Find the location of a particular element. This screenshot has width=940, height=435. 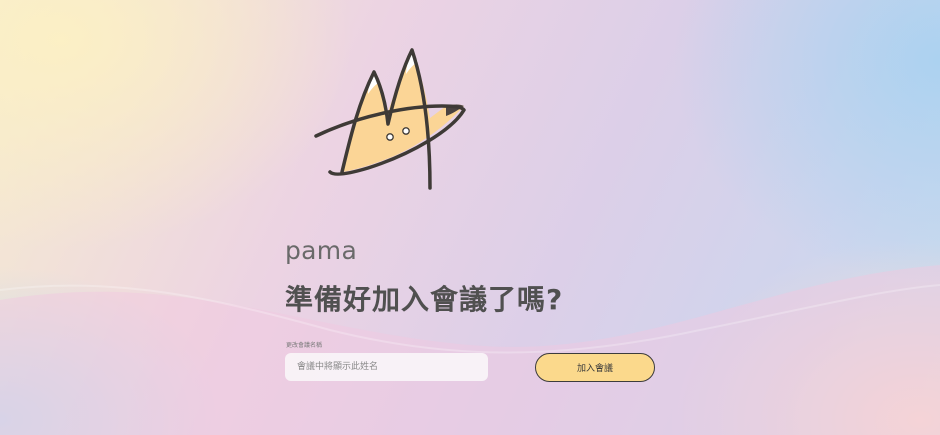

cat-m-logo-icon is located at coordinates (390, 119).